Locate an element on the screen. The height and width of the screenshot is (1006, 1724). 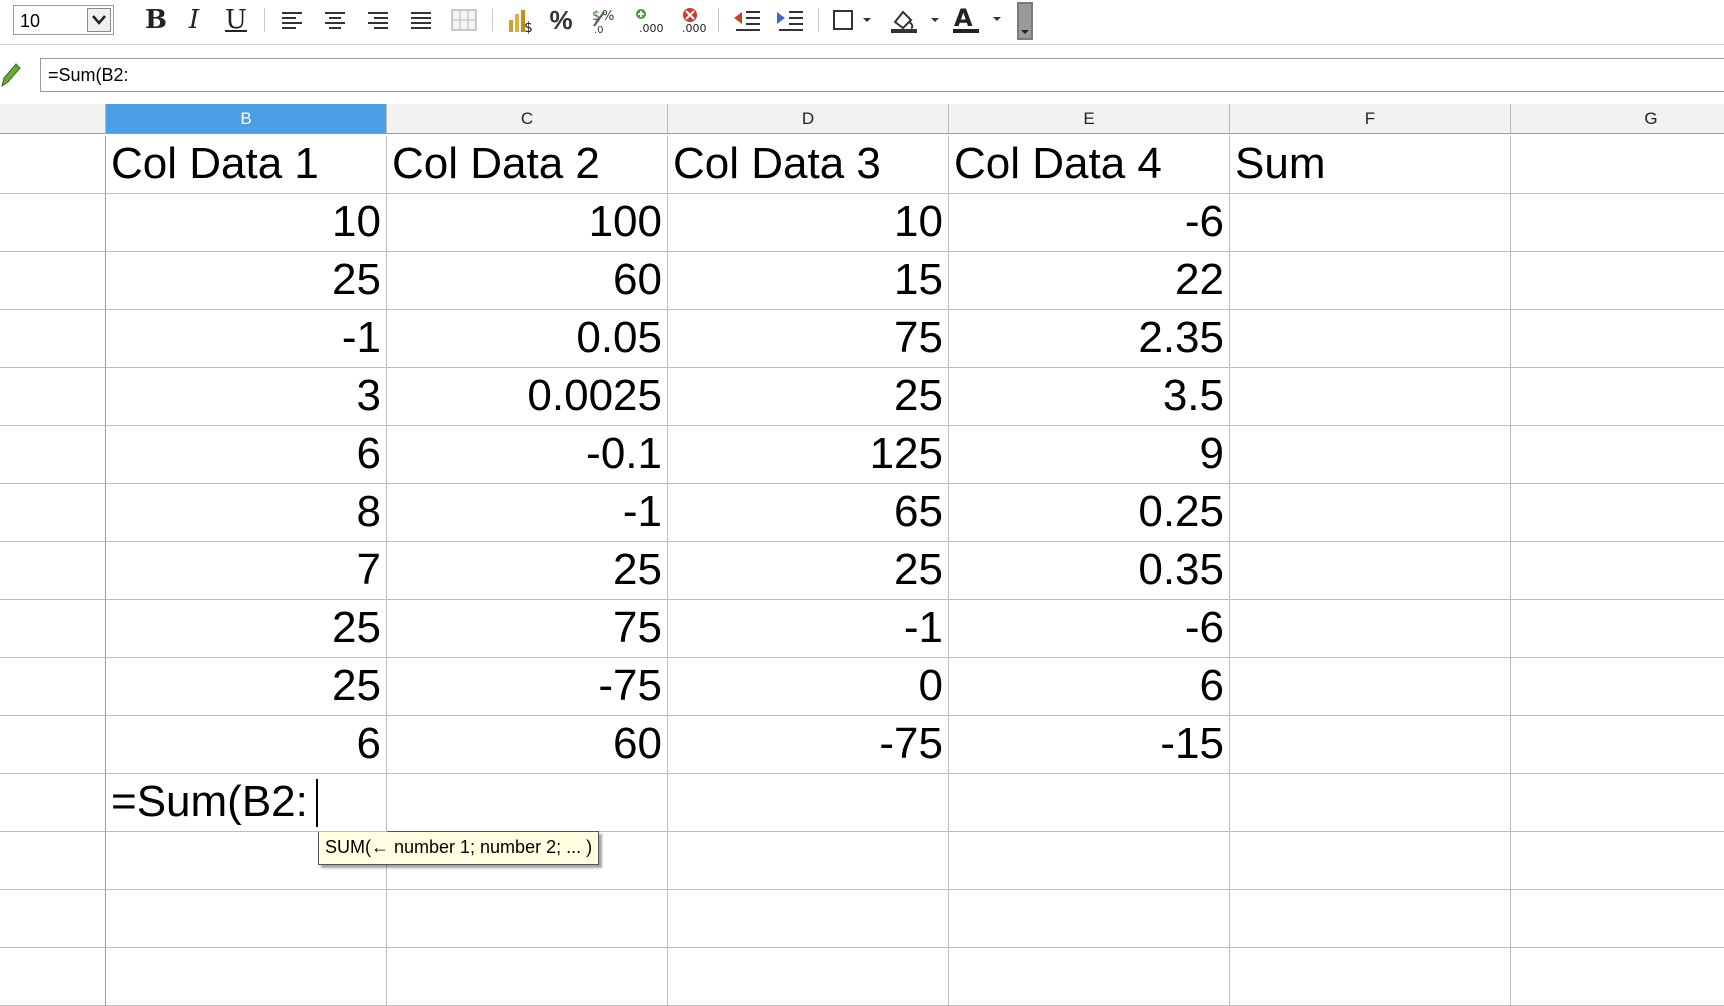
header-cell: Col Data 3 is located at coordinates (808, 165).